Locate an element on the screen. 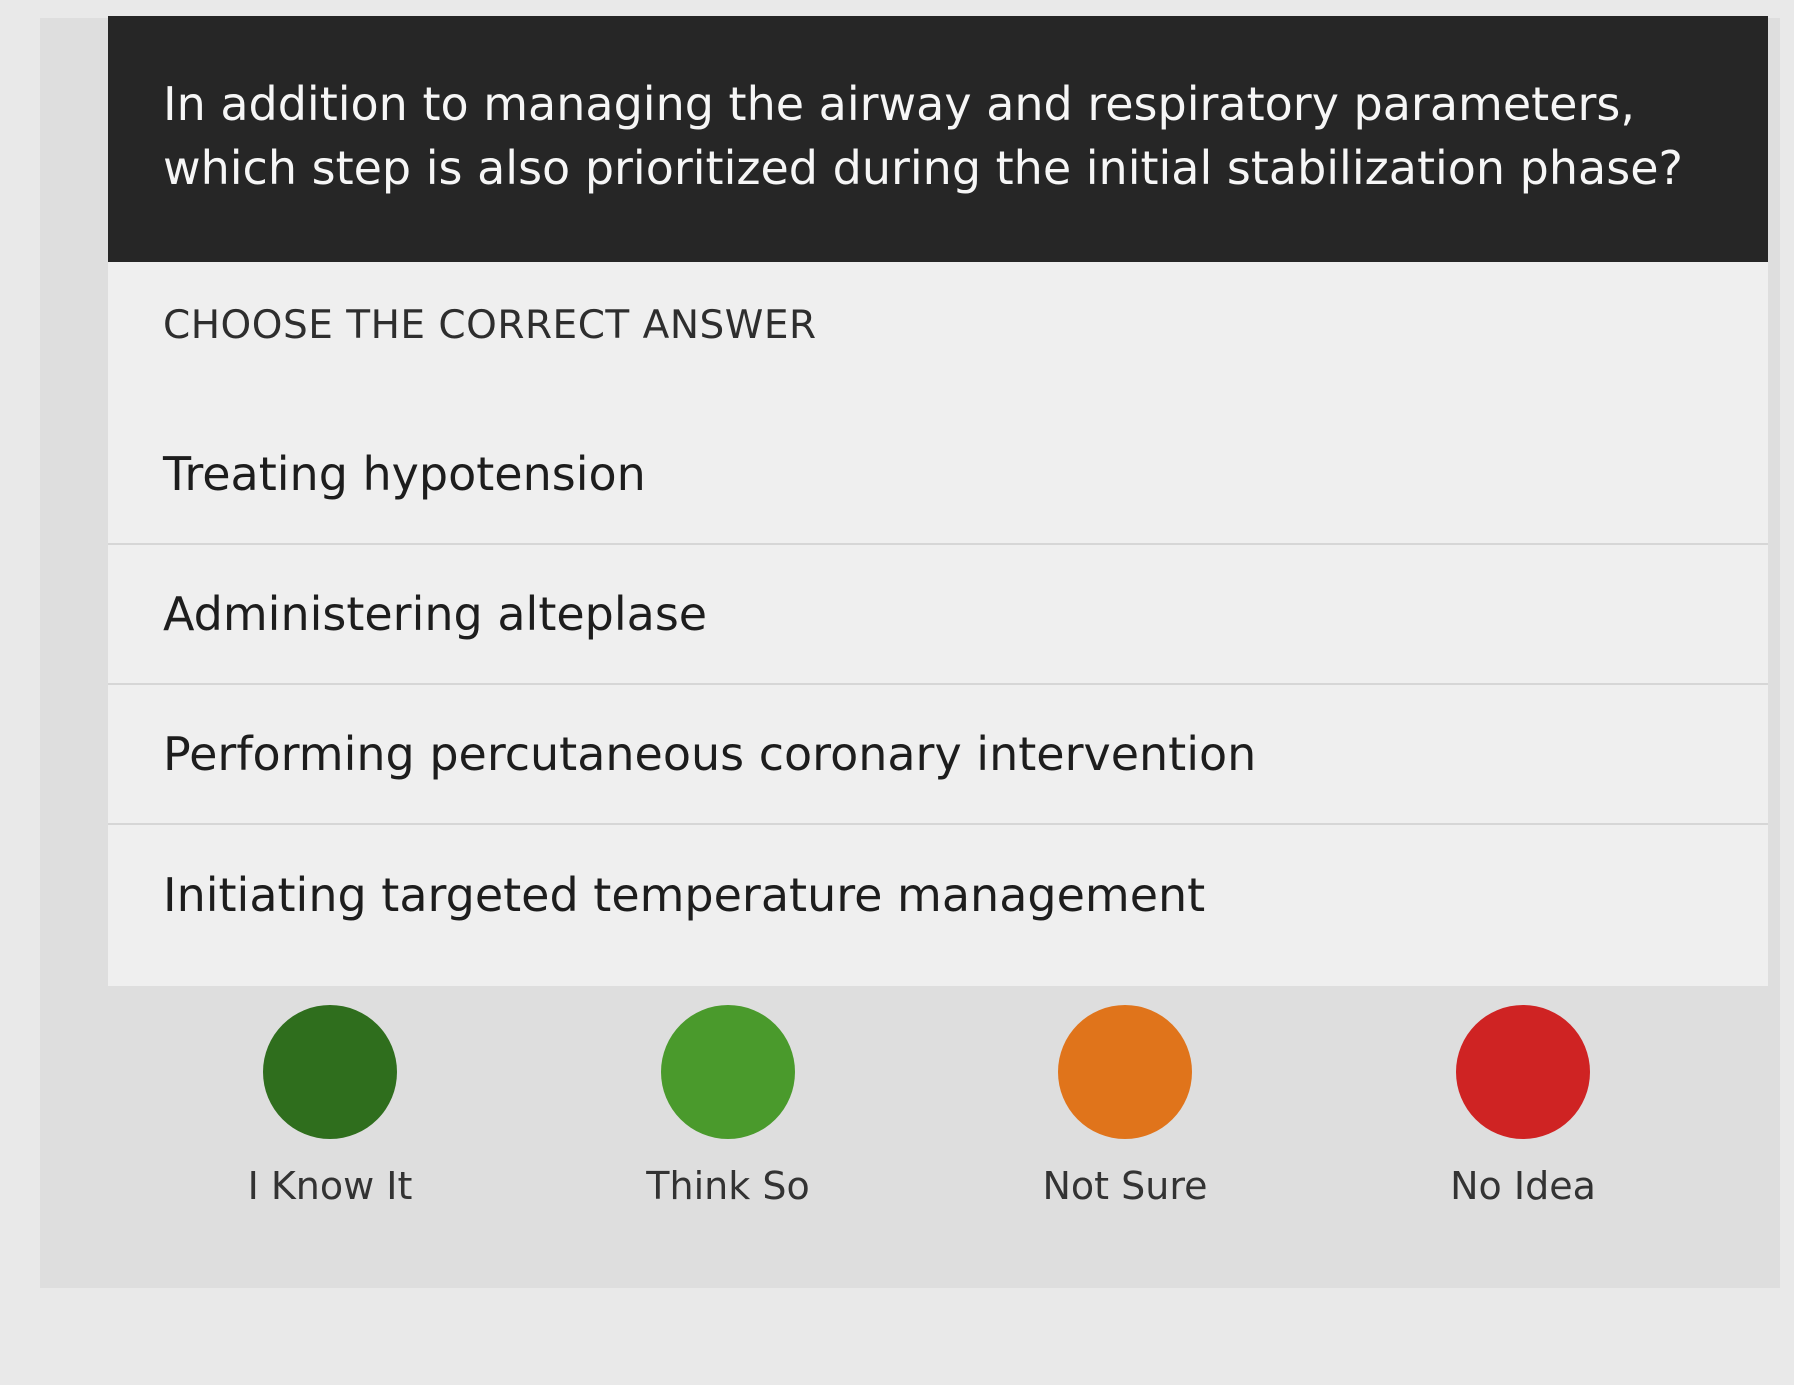  confidence-label: I Know It is located at coordinates (330, 1186).